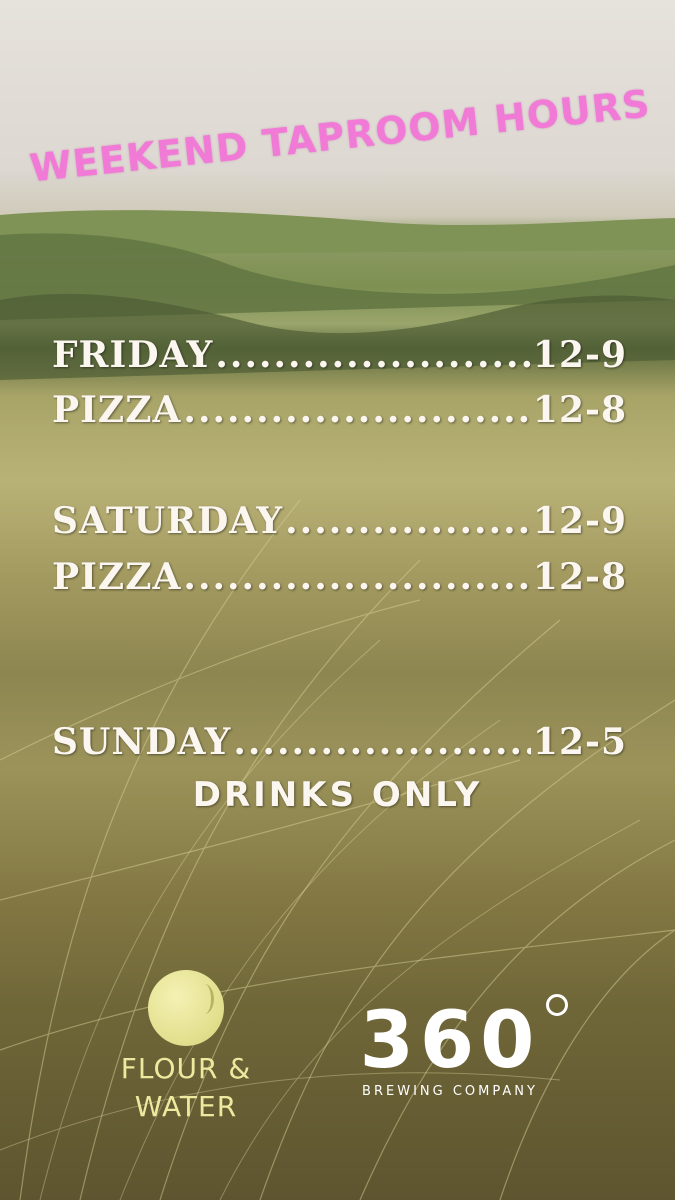 The image size is (675, 1200). What do you see at coordinates (337, 795) in the screenshot?
I see `sunday-note: DRINKS ONLY` at bounding box center [337, 795].